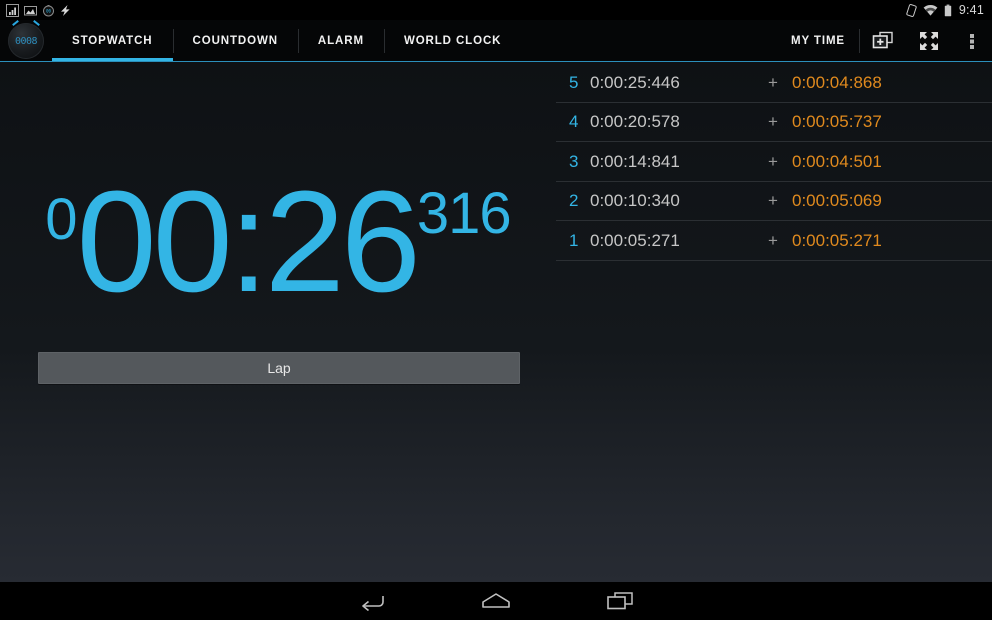 This screenshot has height=620, width=992. What do you see at coordinates (12, 10) in the screenshot?
I see `signal-bars-icon` at bounding box center [12, 10].